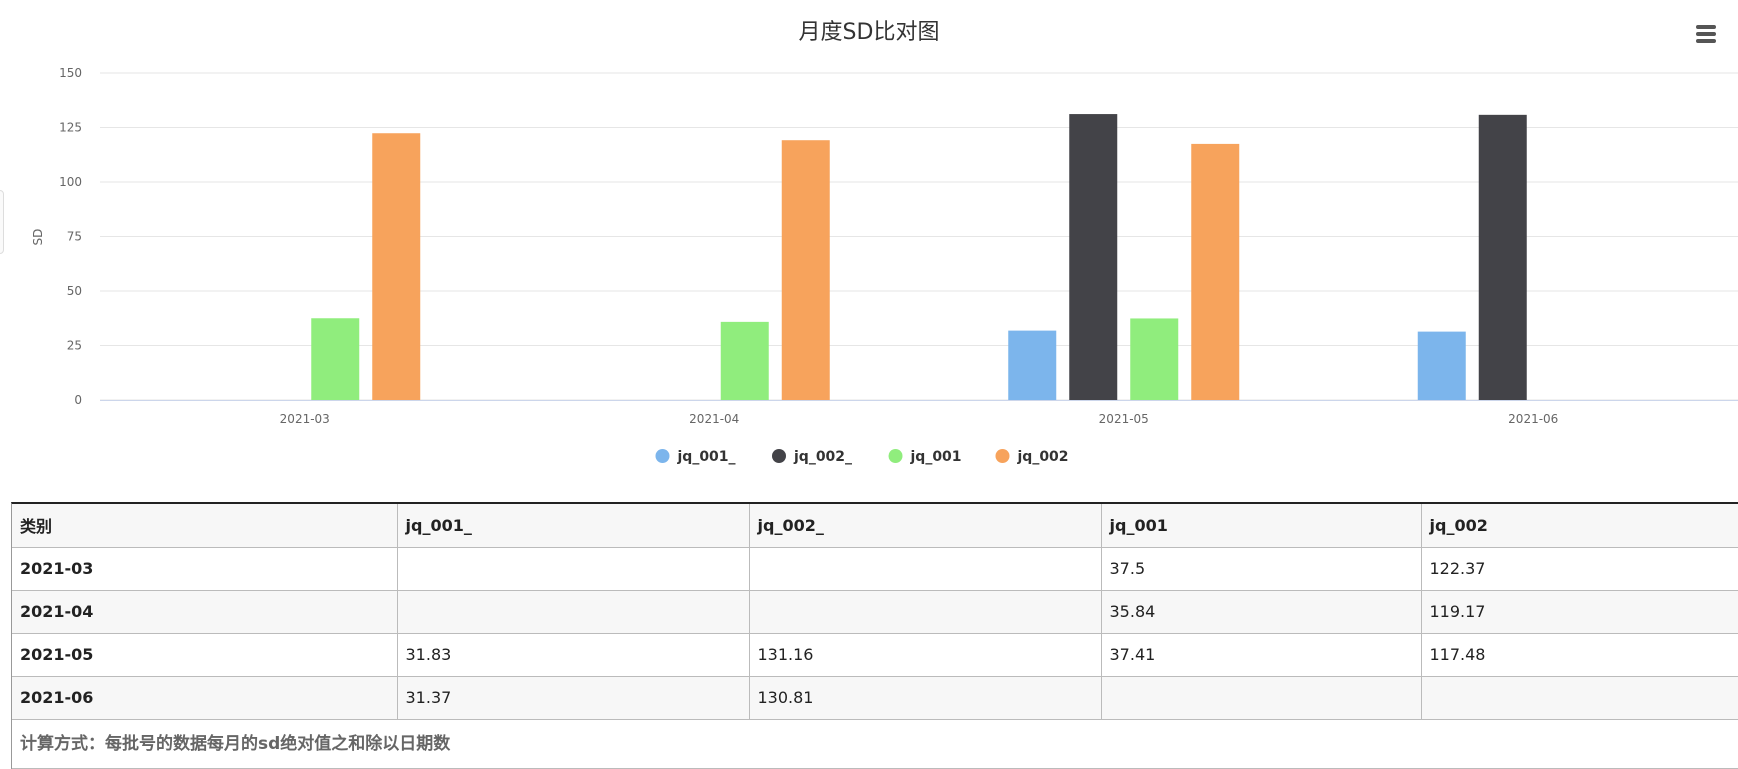 This screenshot has height=769, width=1738. Describe the element at coordinates (1043, 457) in the screenshot. I see `legend-label-jq_002: jq_002` at that location.